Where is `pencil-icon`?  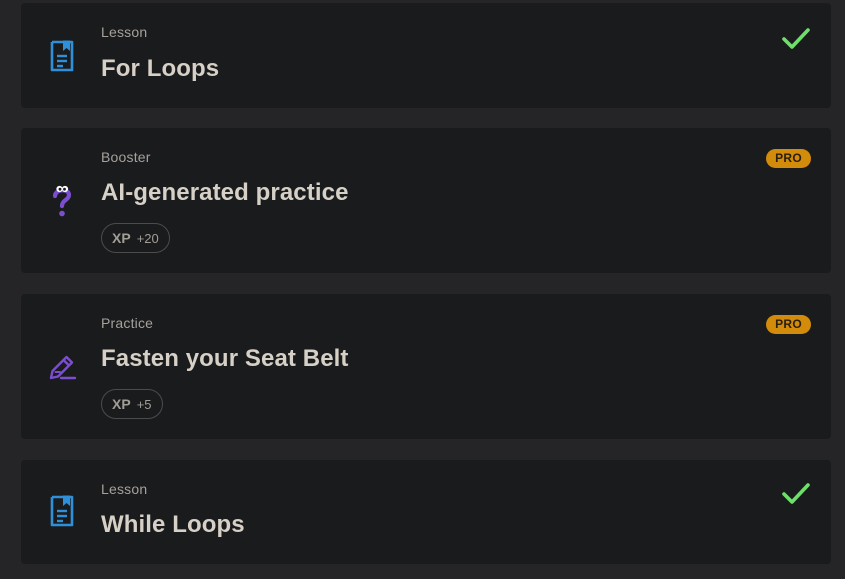
pencil-icon is located at coordinates (62, 367).